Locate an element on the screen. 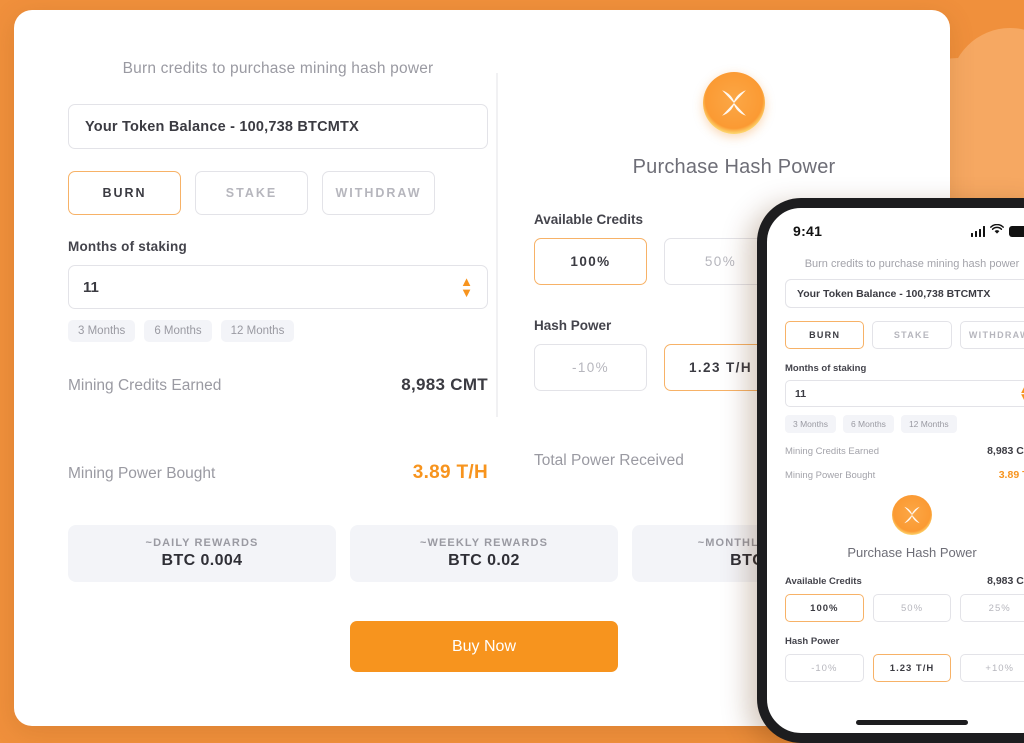 The image size is (1024, 743). status-time: 9:41 is located at coordinates (808, 231).